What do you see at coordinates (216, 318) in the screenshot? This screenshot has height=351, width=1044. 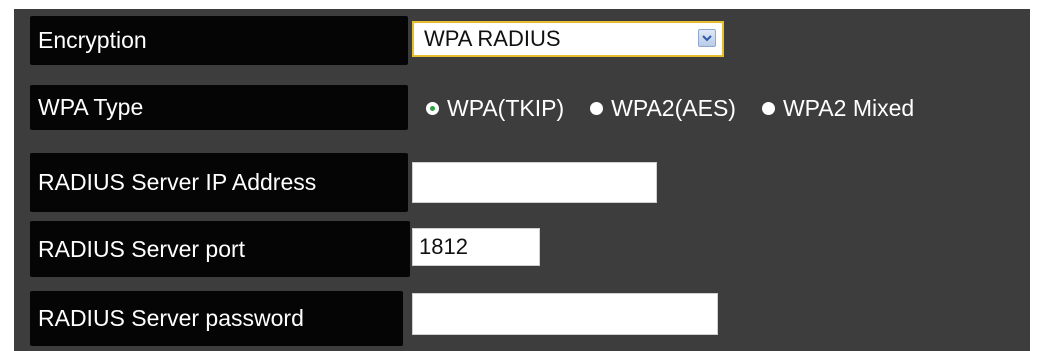 I see `radius-password-label: RADIUS Server password` at bounding box center [216, 318].